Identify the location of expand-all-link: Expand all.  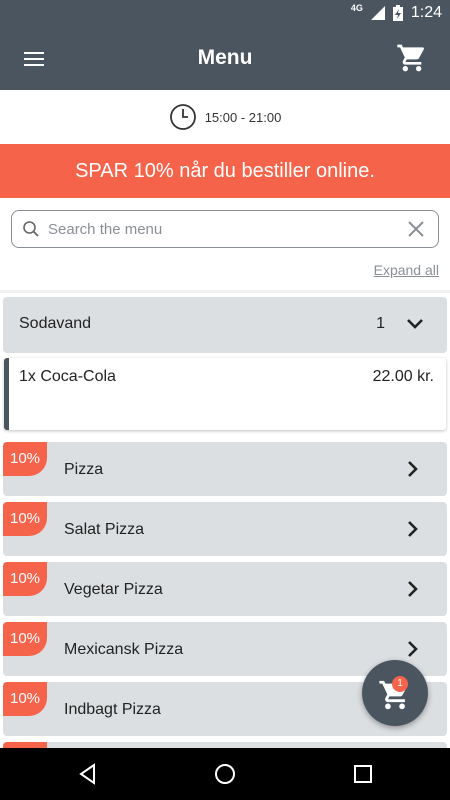
(406, 270).